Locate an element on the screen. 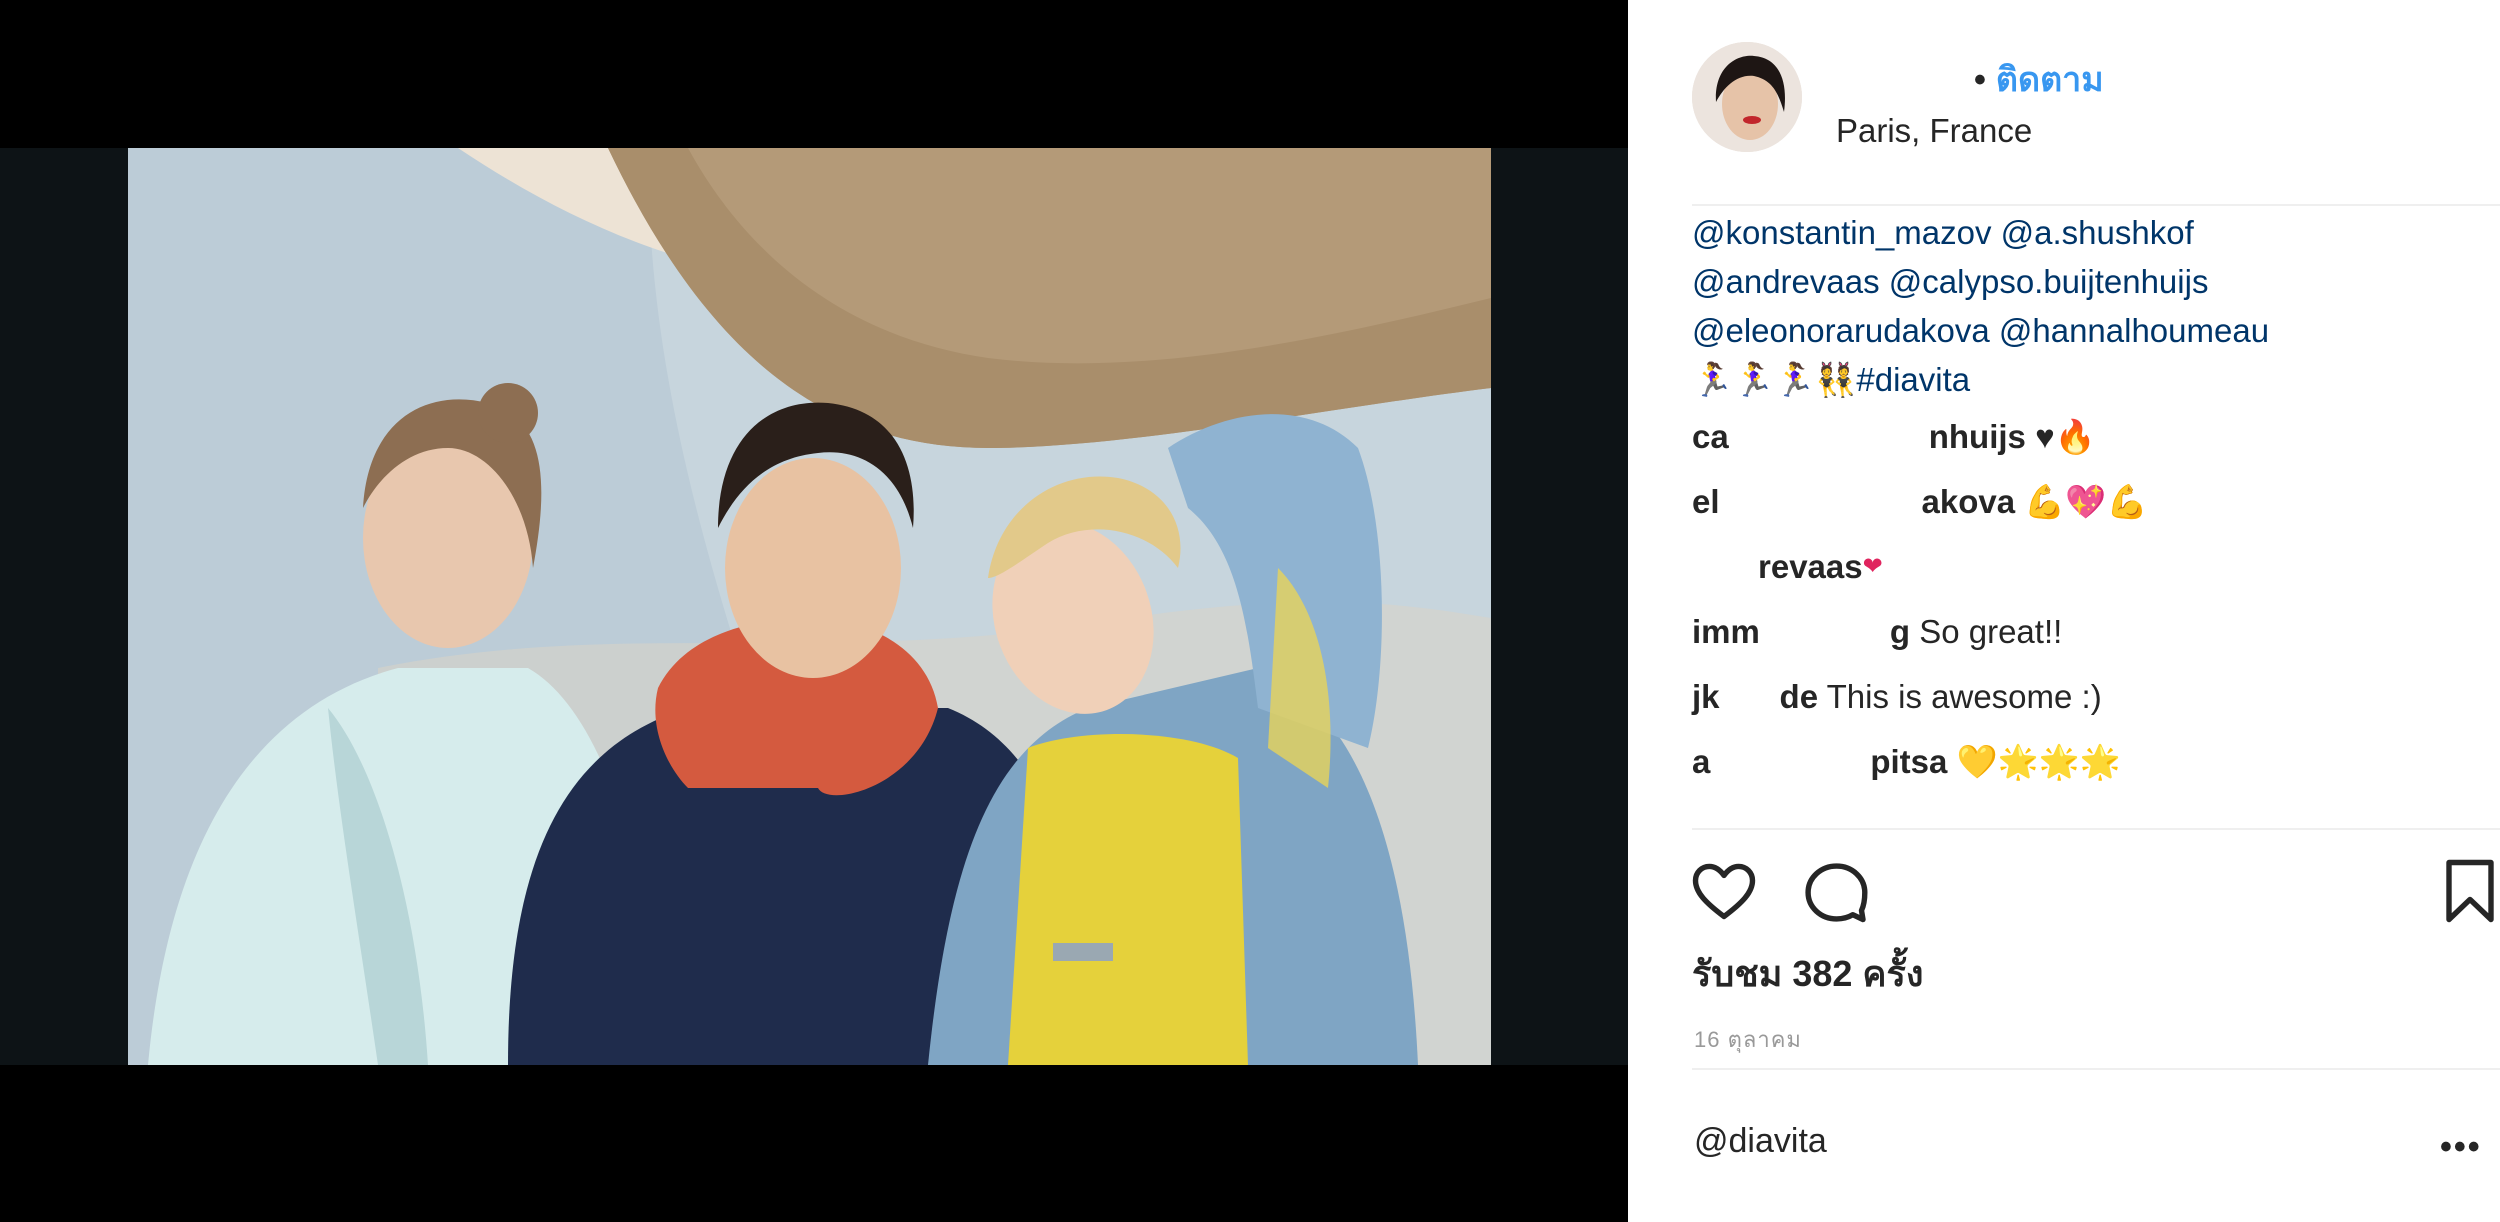 The height and width of the screenshot is (1222, 2500). comment-username-end: akova is located at coordinates (1969, 501).